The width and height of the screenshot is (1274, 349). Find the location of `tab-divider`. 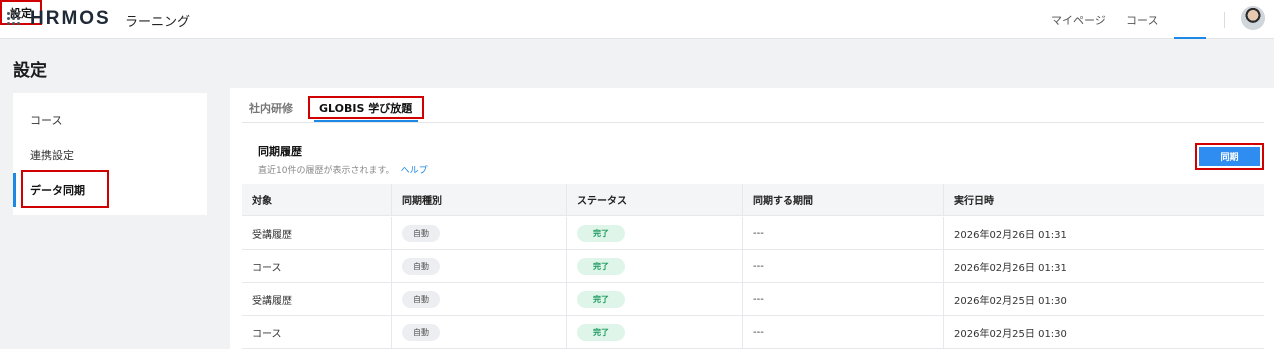

tab-divider is located at coordinates (753, 122).